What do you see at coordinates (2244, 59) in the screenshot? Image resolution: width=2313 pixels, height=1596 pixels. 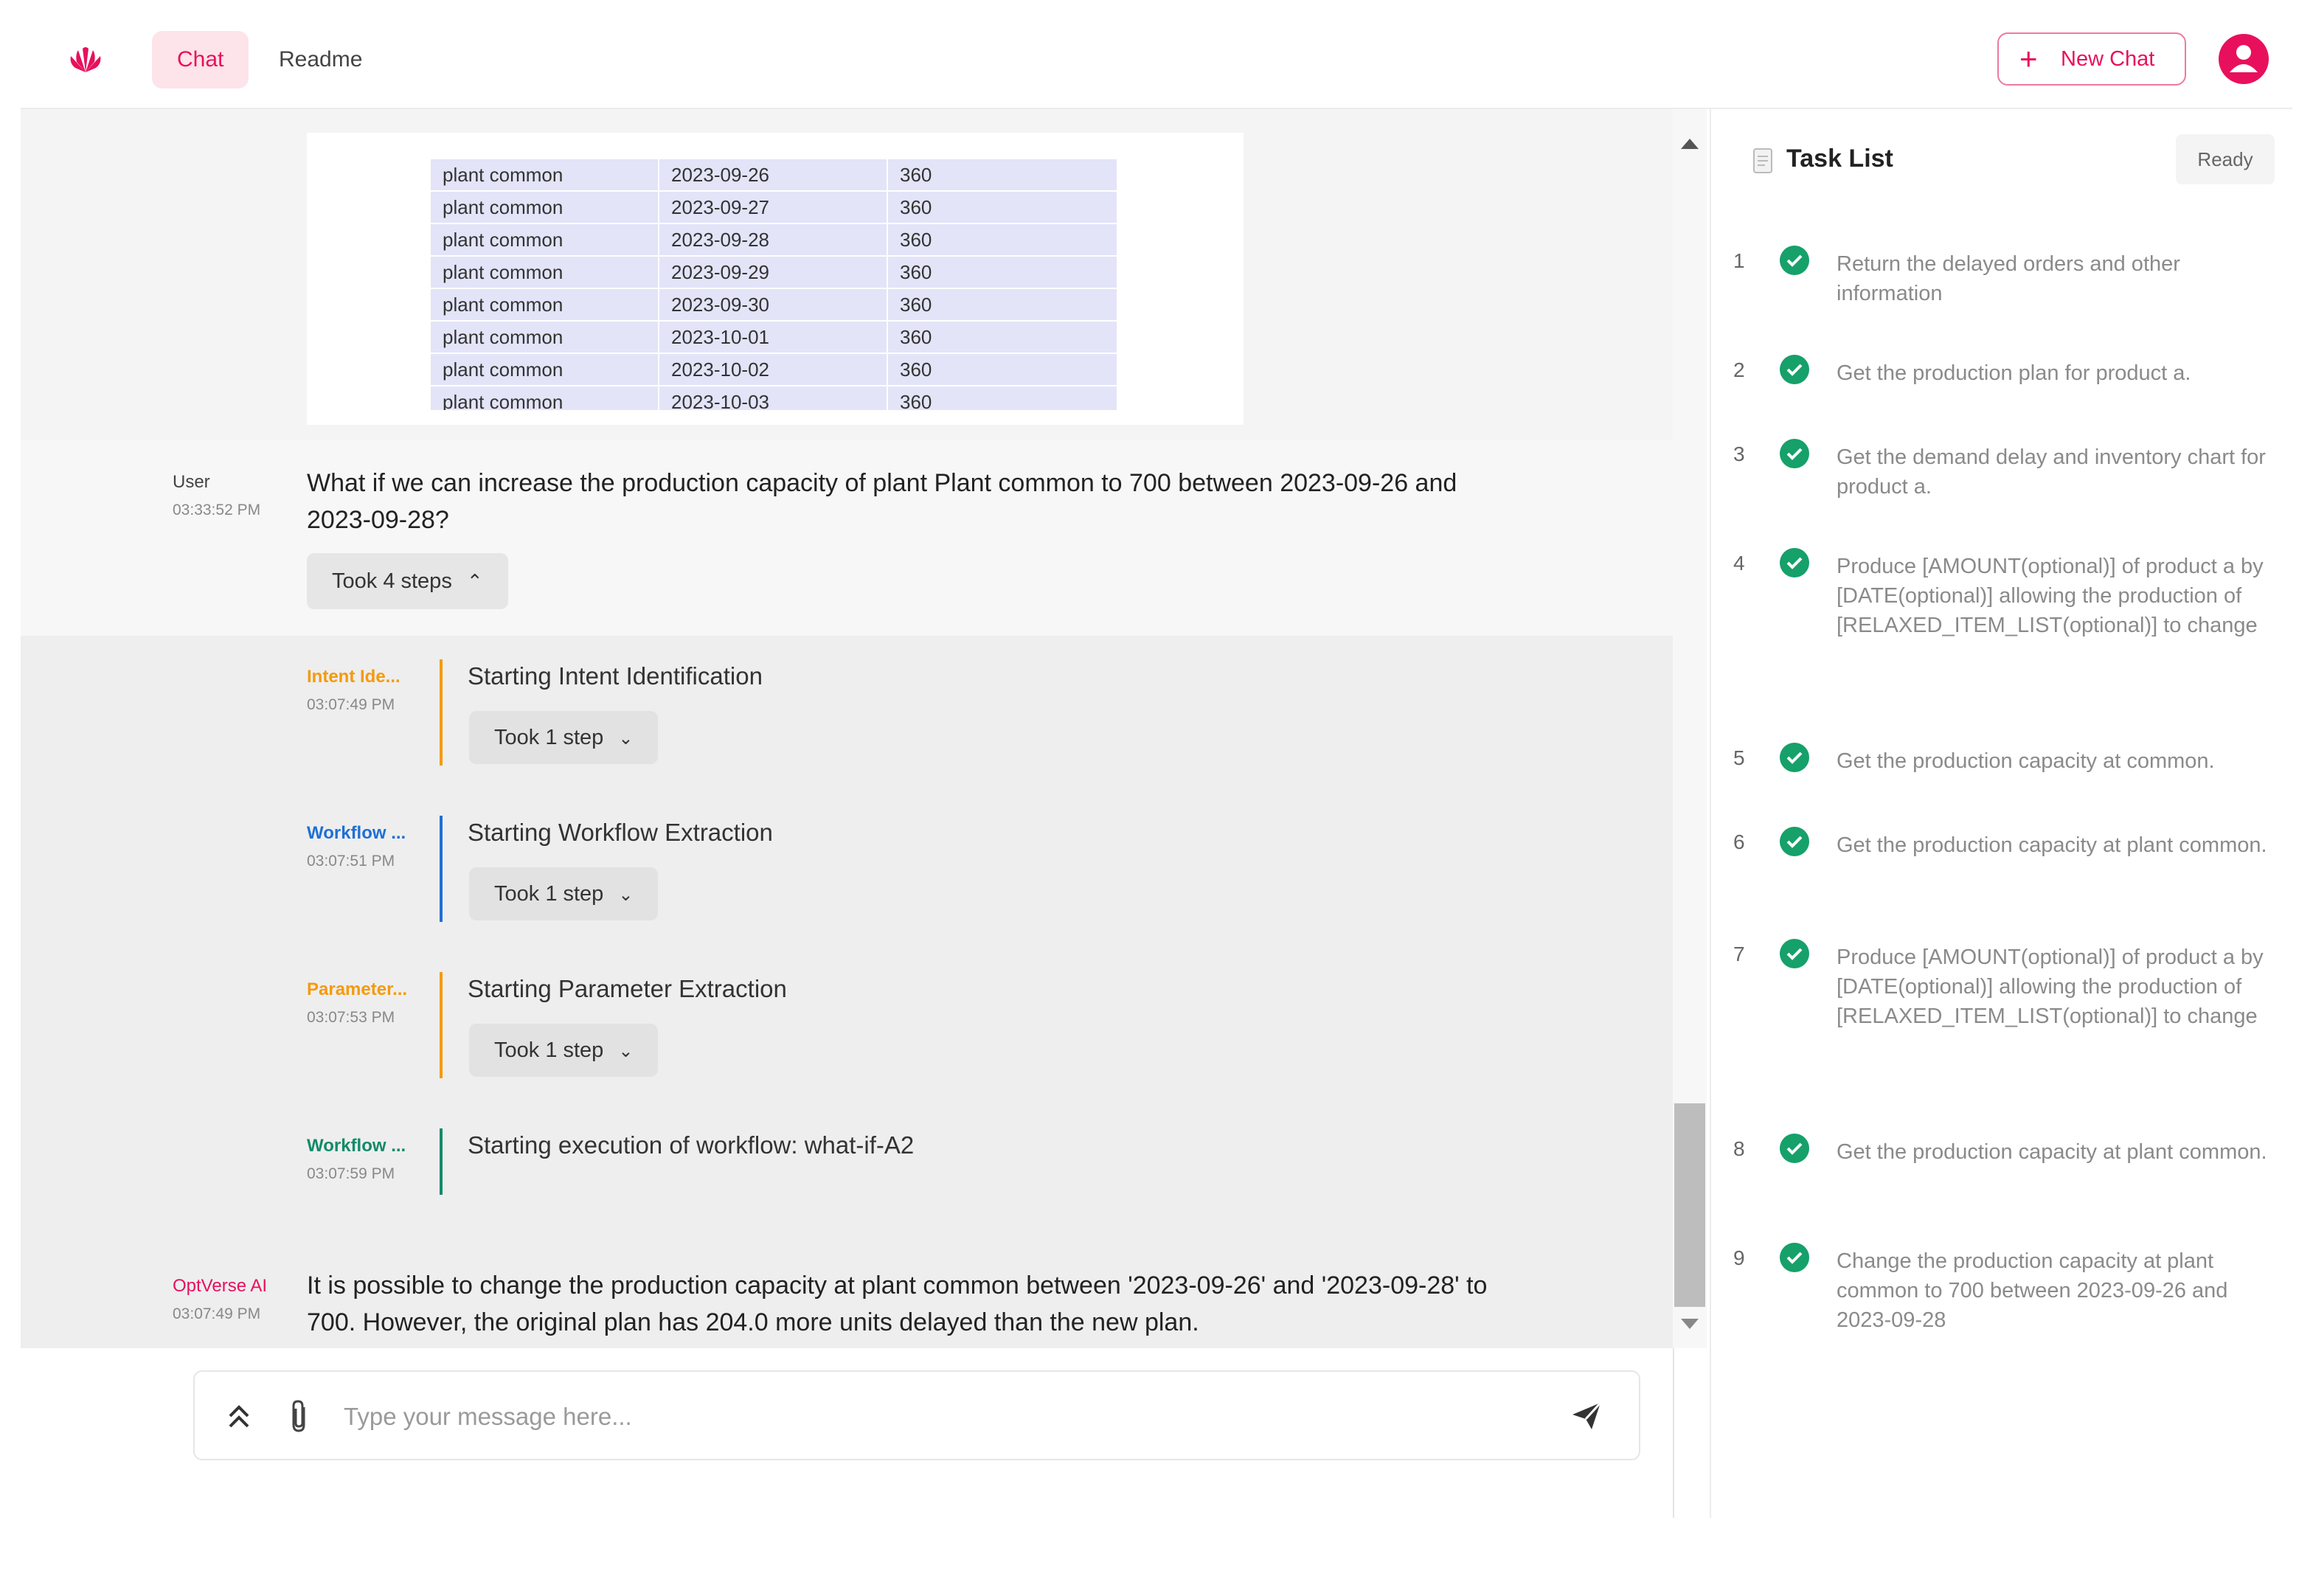 I see `user-avatar-icon` at bounding box center [2244, 59].